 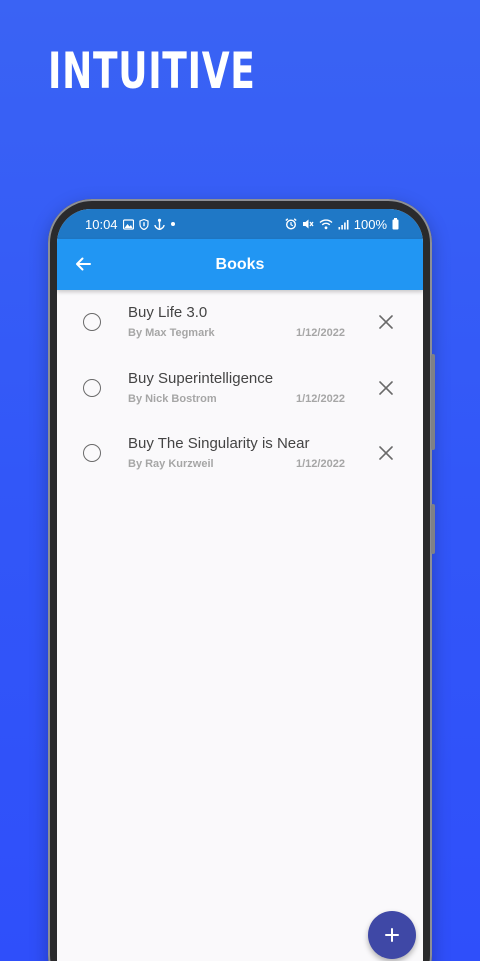 What do you see at coordinates (326, 224) in the screenshot?
I see `wifi-icon` at bounding box center [326, 224].